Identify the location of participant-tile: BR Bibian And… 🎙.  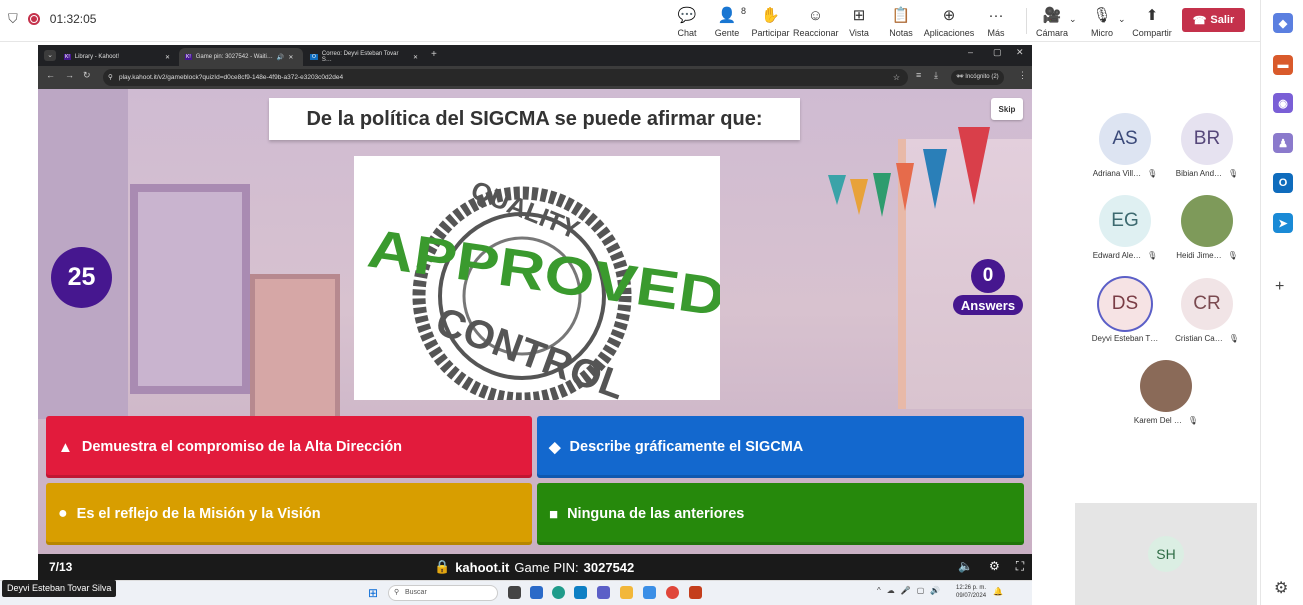
(1207, 145).